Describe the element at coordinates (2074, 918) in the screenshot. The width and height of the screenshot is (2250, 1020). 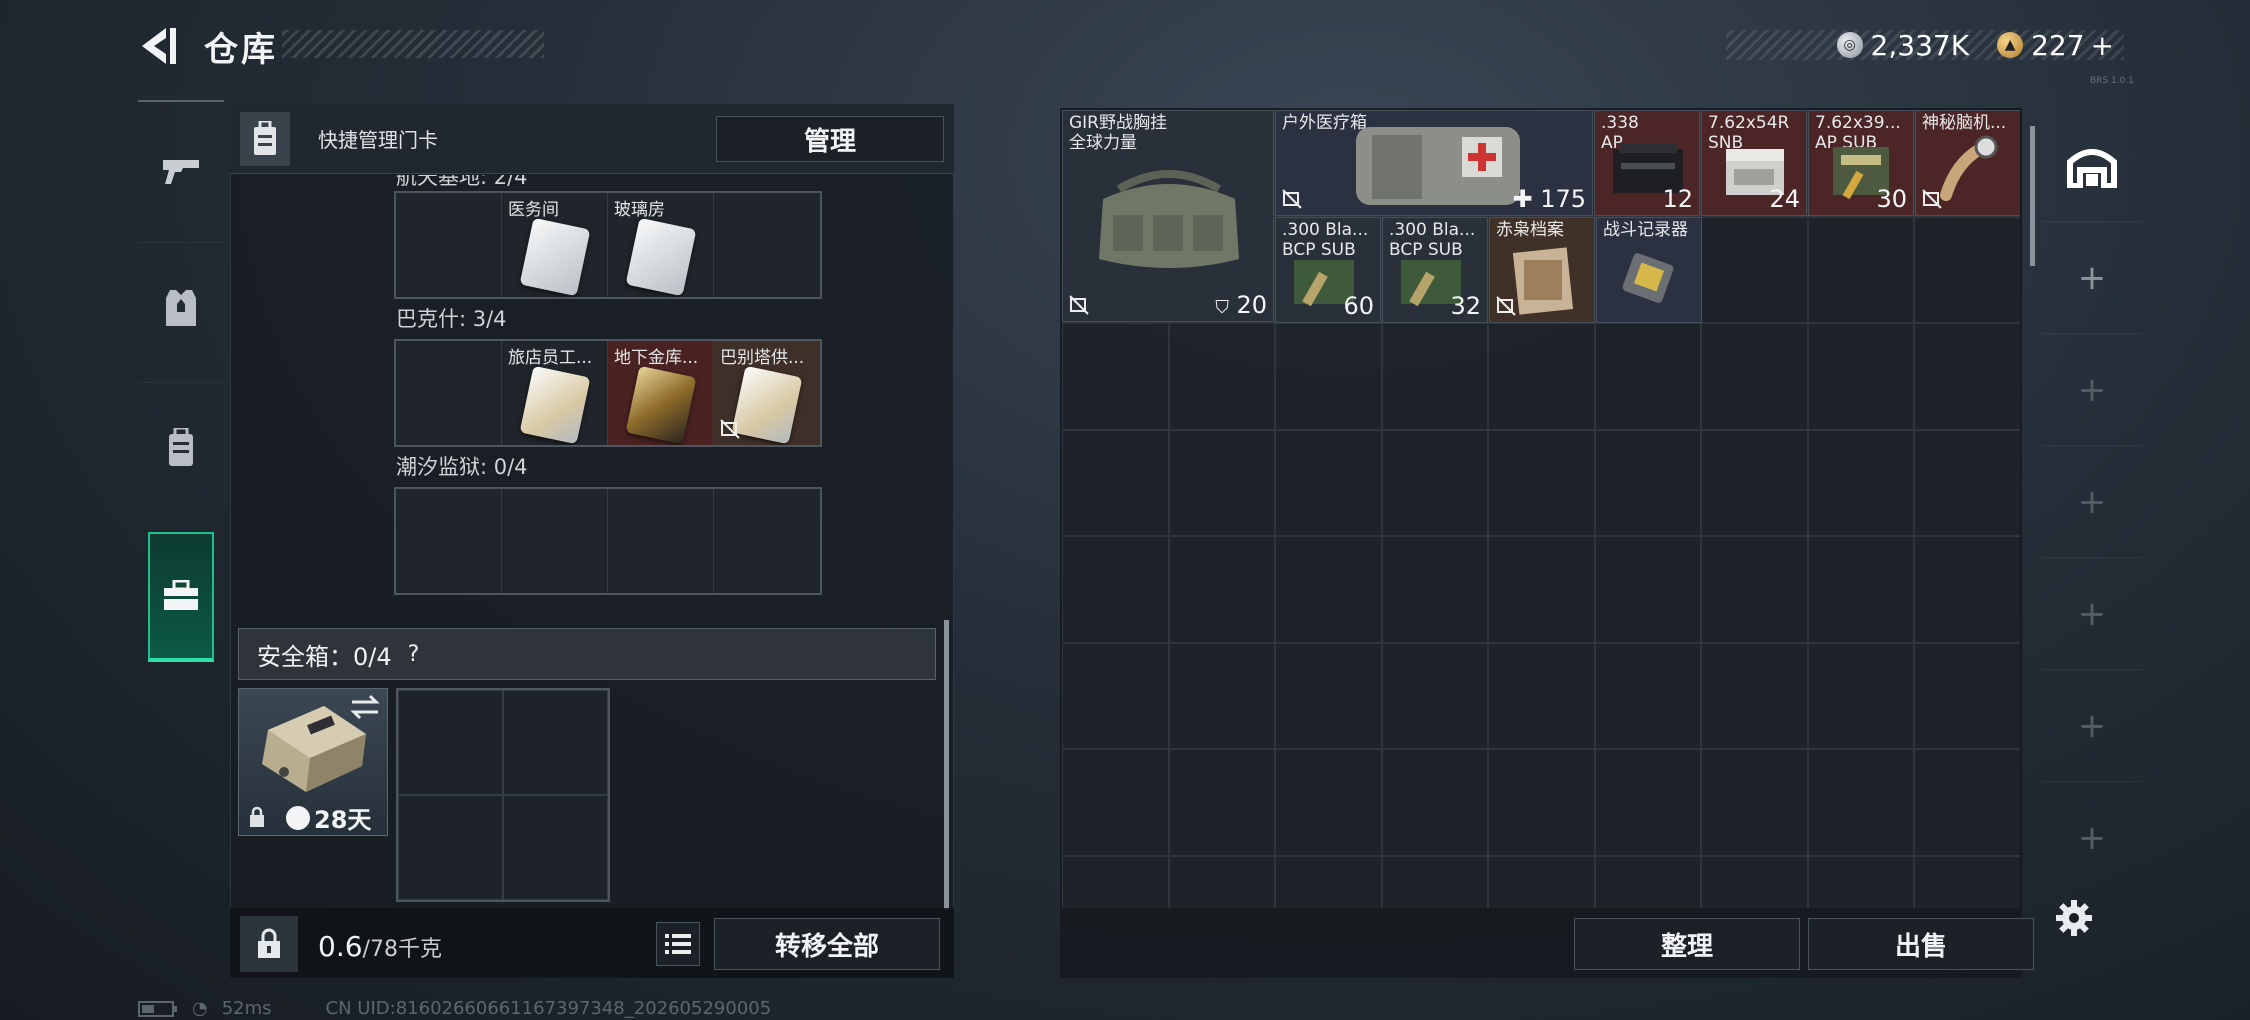
I see `gear-icon` at that location.